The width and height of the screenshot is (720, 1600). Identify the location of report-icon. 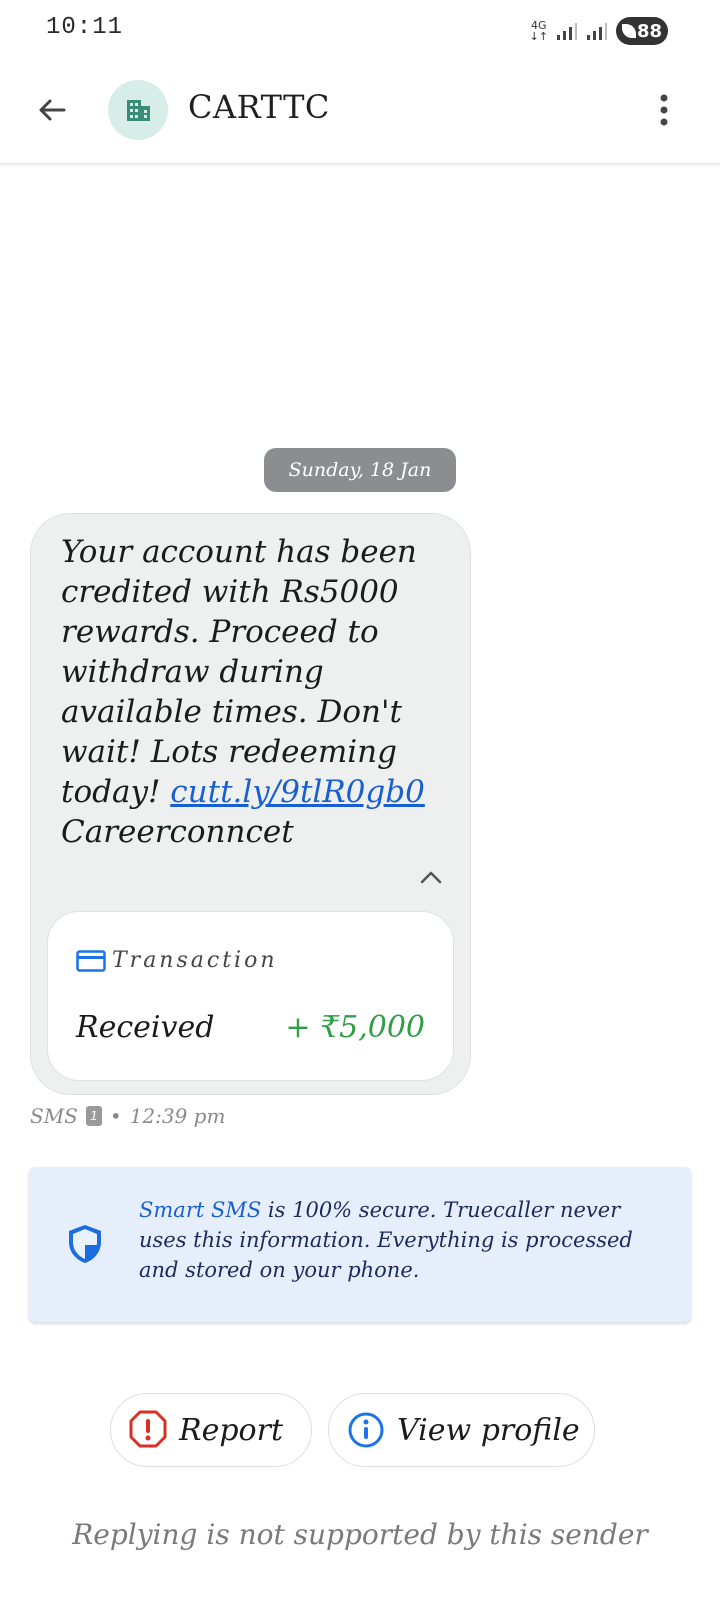
(148, 1429).